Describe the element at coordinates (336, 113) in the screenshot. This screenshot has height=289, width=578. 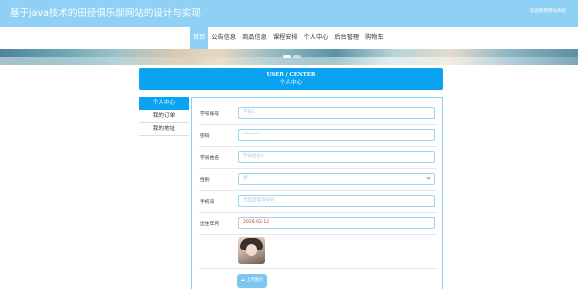
I see `student-id-input: 学员1` at that location.